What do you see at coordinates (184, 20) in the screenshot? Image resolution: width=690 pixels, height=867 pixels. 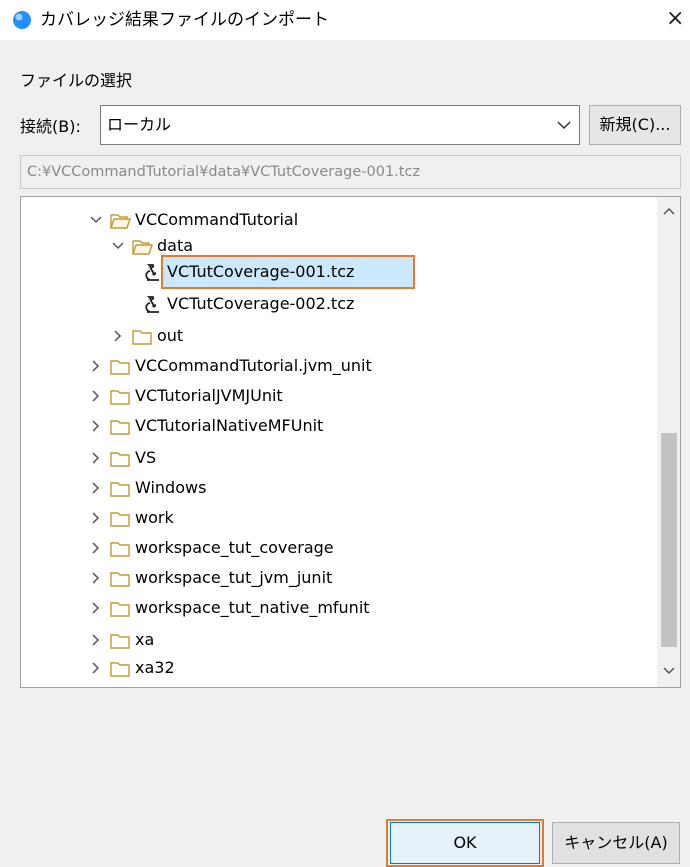 I see `window-title: カバレッジ結果ファイルのインポート` at bounding box center [184, 20].